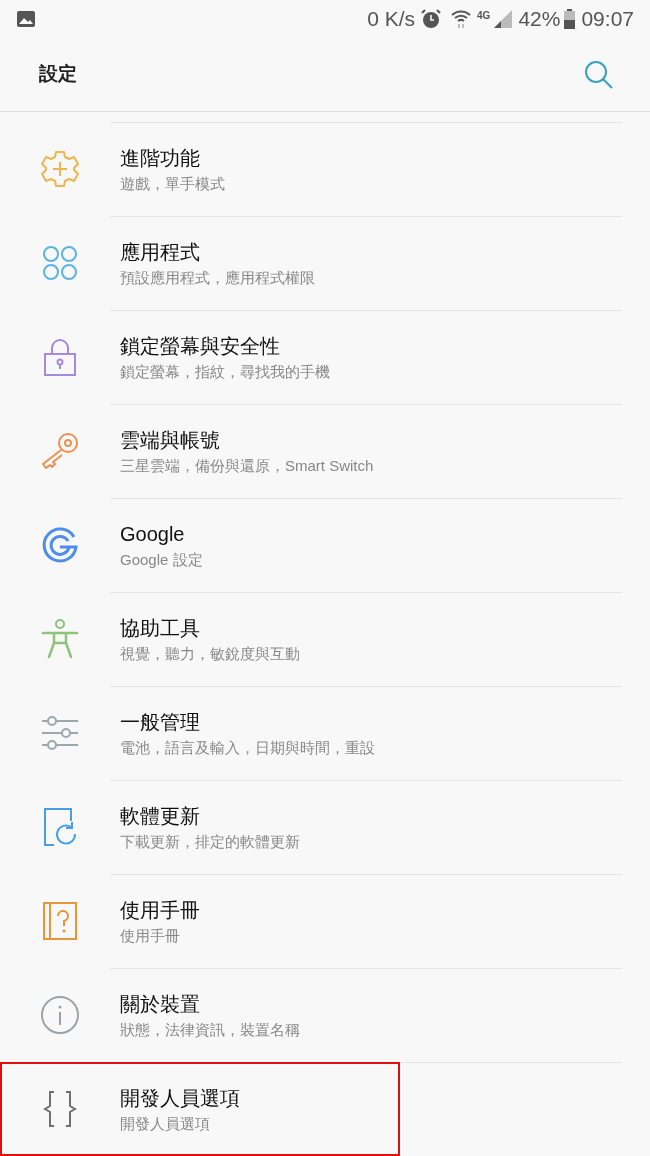 This screenshot has height=1156, width=650. Describe the element at coordinates (58, 74) in the screenshot. I see `page-title: 設定` at that location.